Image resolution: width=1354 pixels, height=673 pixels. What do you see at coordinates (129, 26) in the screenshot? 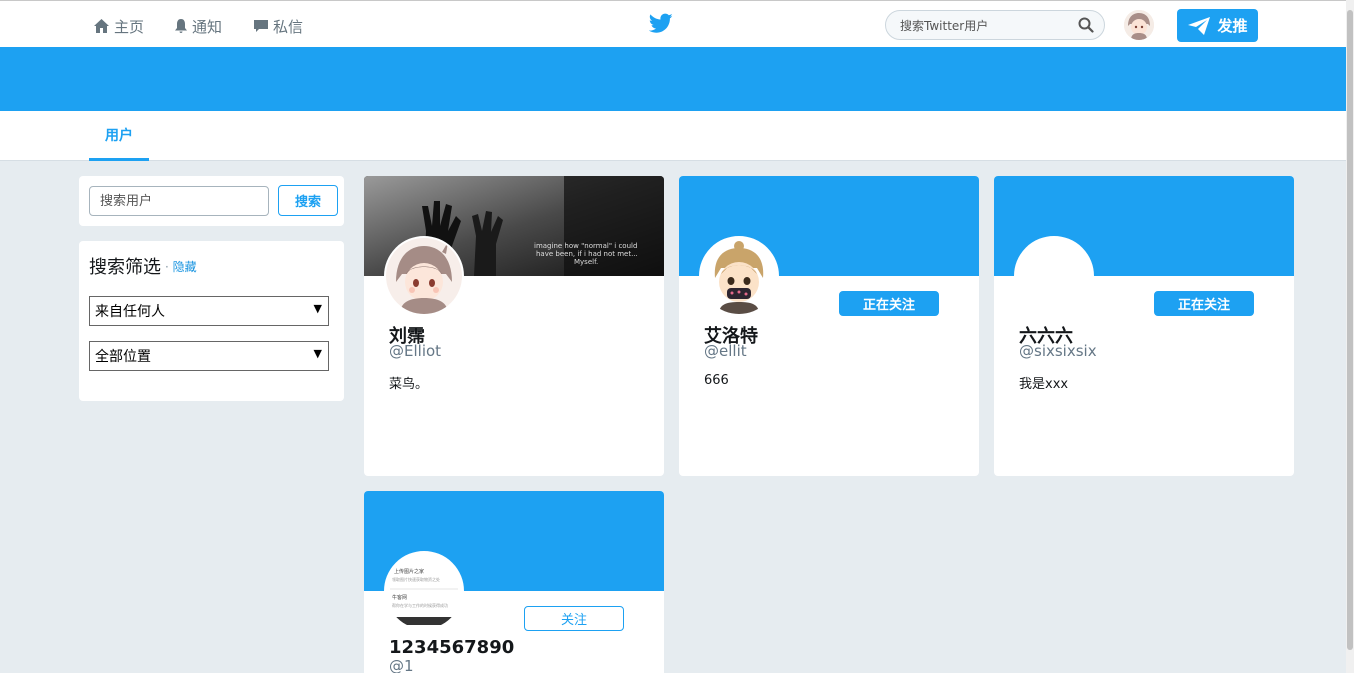
I see `nav-home-label: 主页` at bounding box center [129, 26].